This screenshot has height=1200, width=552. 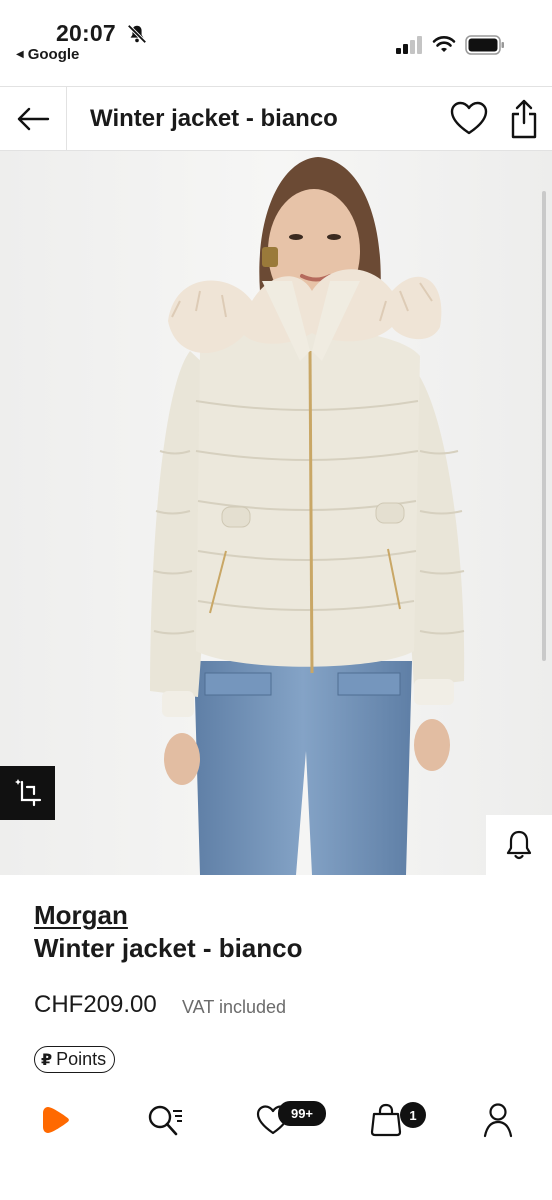 I want to click on back-app-label: Google, so click(x=53, y=54).